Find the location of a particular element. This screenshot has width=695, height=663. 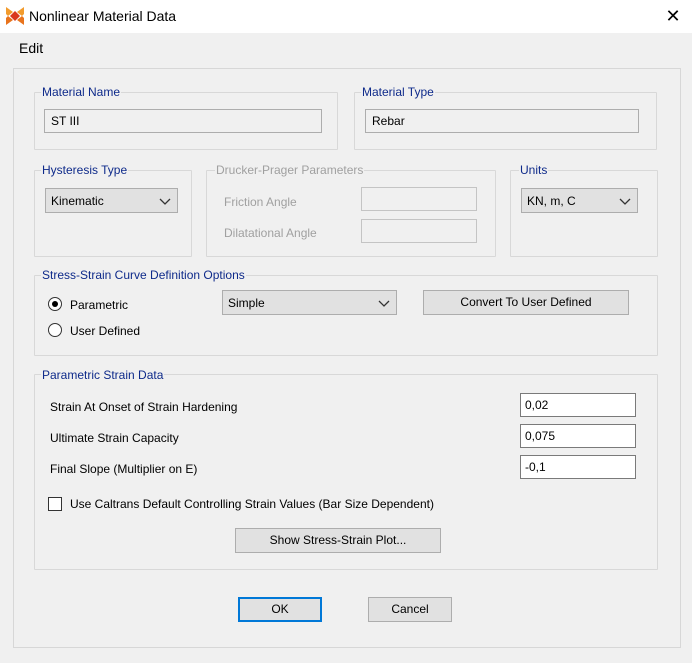

ultimate-strain-label: Ultimate Strain Capacity is located at coordinates (114, 438).